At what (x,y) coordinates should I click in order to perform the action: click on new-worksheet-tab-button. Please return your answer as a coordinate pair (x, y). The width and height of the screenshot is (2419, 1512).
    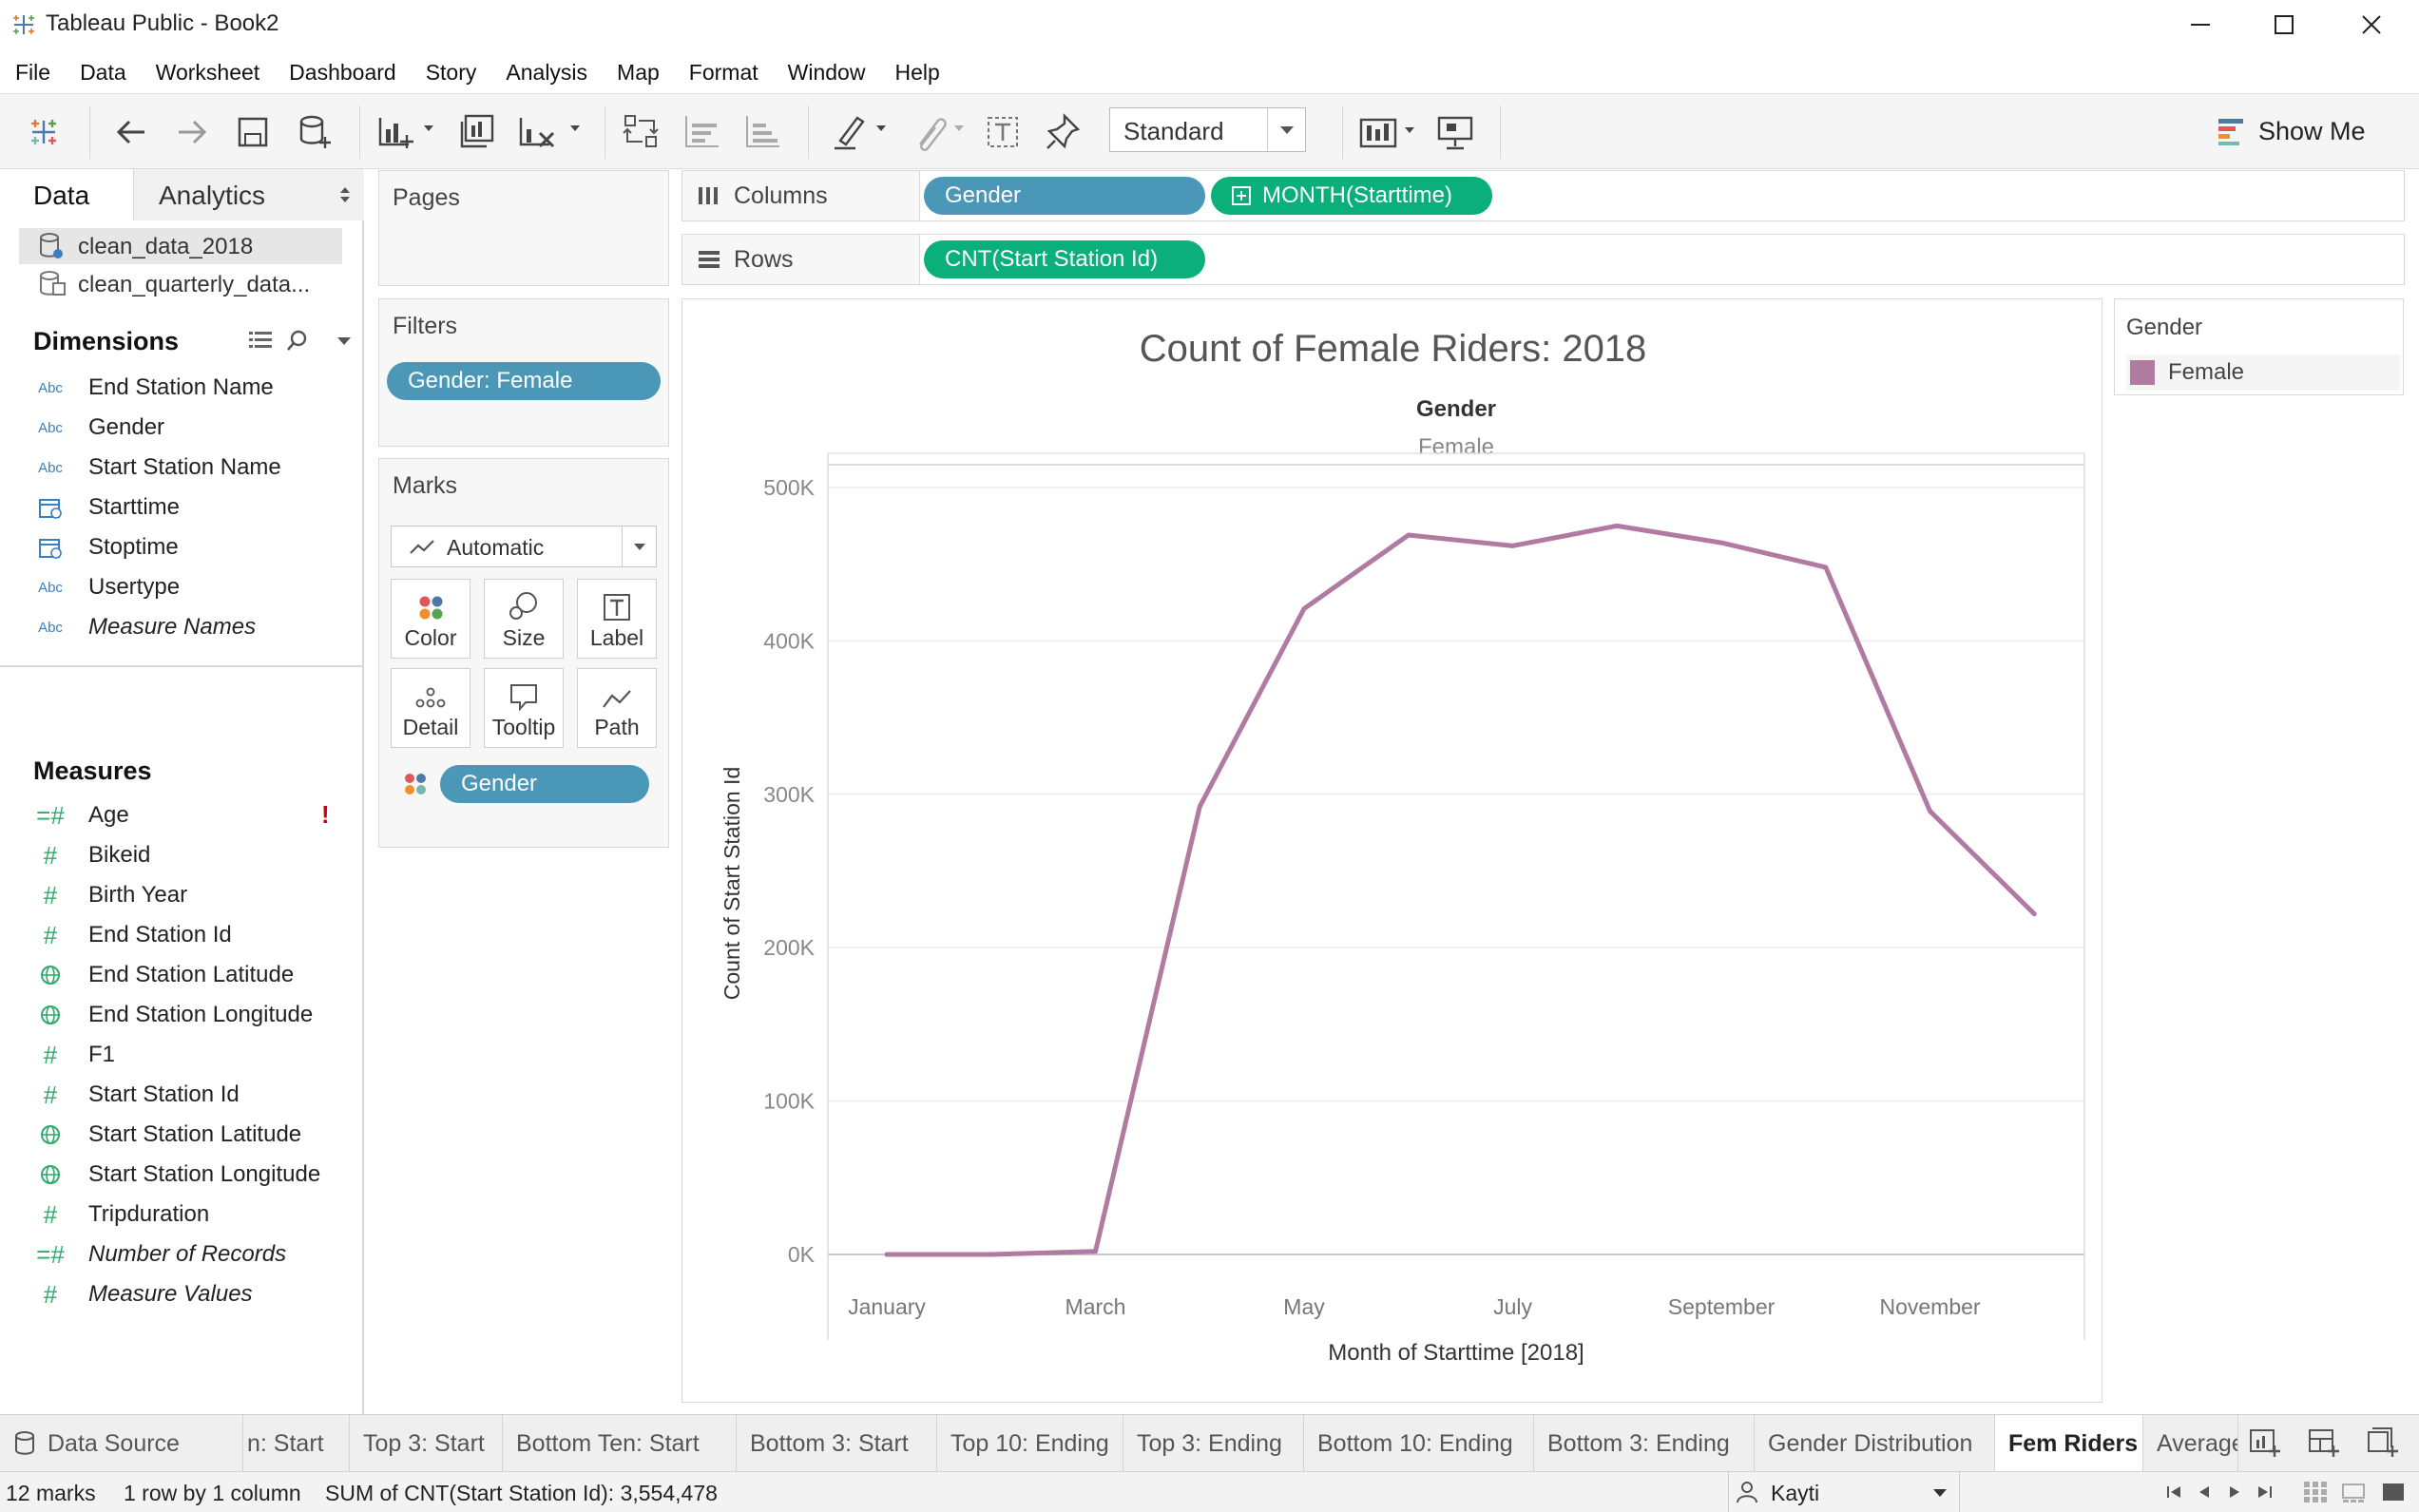
    Looking at the image, I should click on (2265, 1445).